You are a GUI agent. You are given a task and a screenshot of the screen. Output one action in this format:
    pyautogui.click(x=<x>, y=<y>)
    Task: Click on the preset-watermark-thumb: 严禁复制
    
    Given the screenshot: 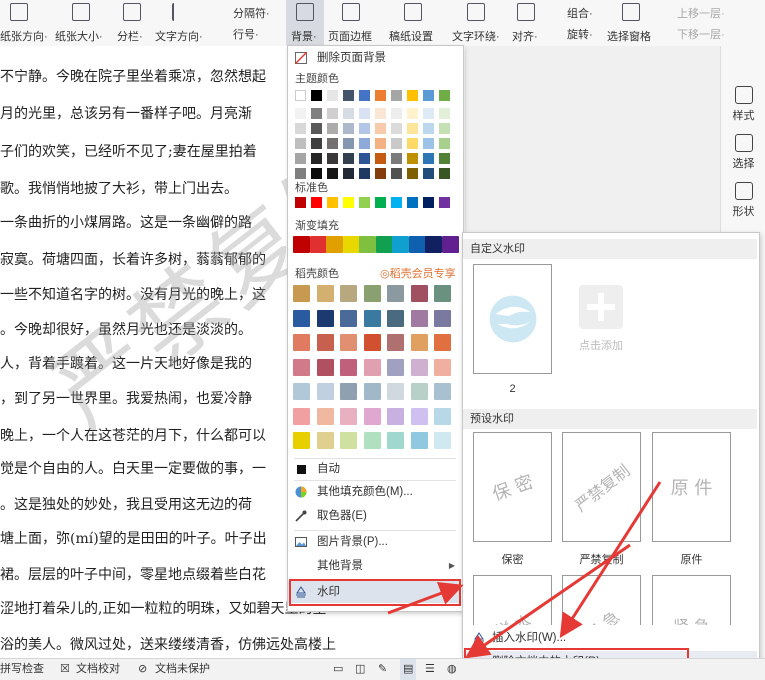 What is the action you would take?
    pyautogui.click(x=601, y=487)
    